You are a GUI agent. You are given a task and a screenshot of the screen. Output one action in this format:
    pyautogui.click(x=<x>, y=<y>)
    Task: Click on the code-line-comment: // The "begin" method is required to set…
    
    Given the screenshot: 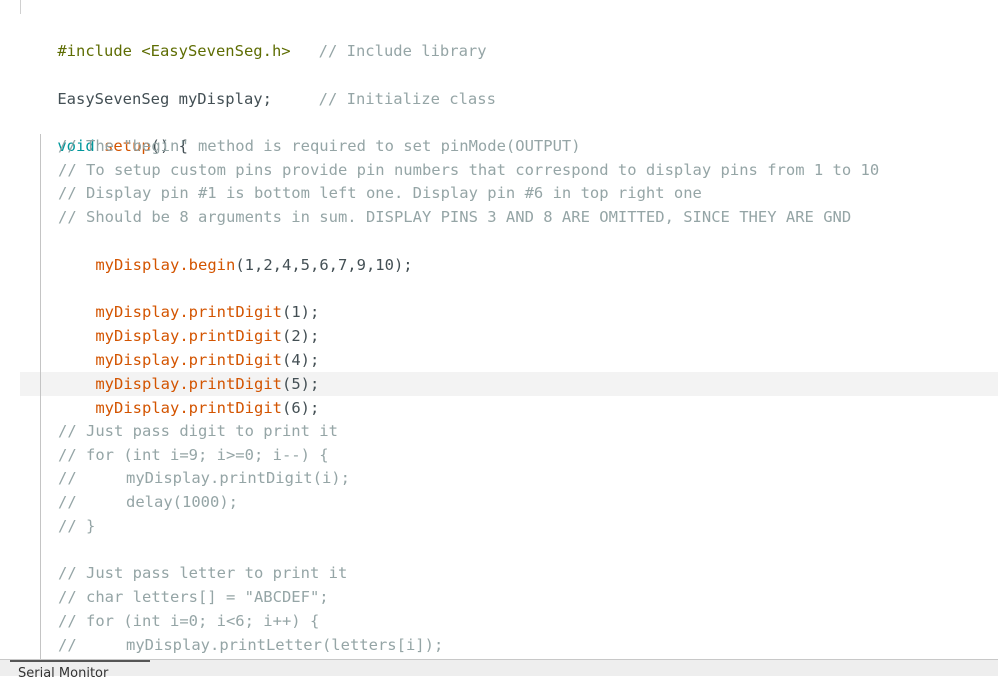 What is the action you would take?
    pyautogui.click(x=319, y=146)
    